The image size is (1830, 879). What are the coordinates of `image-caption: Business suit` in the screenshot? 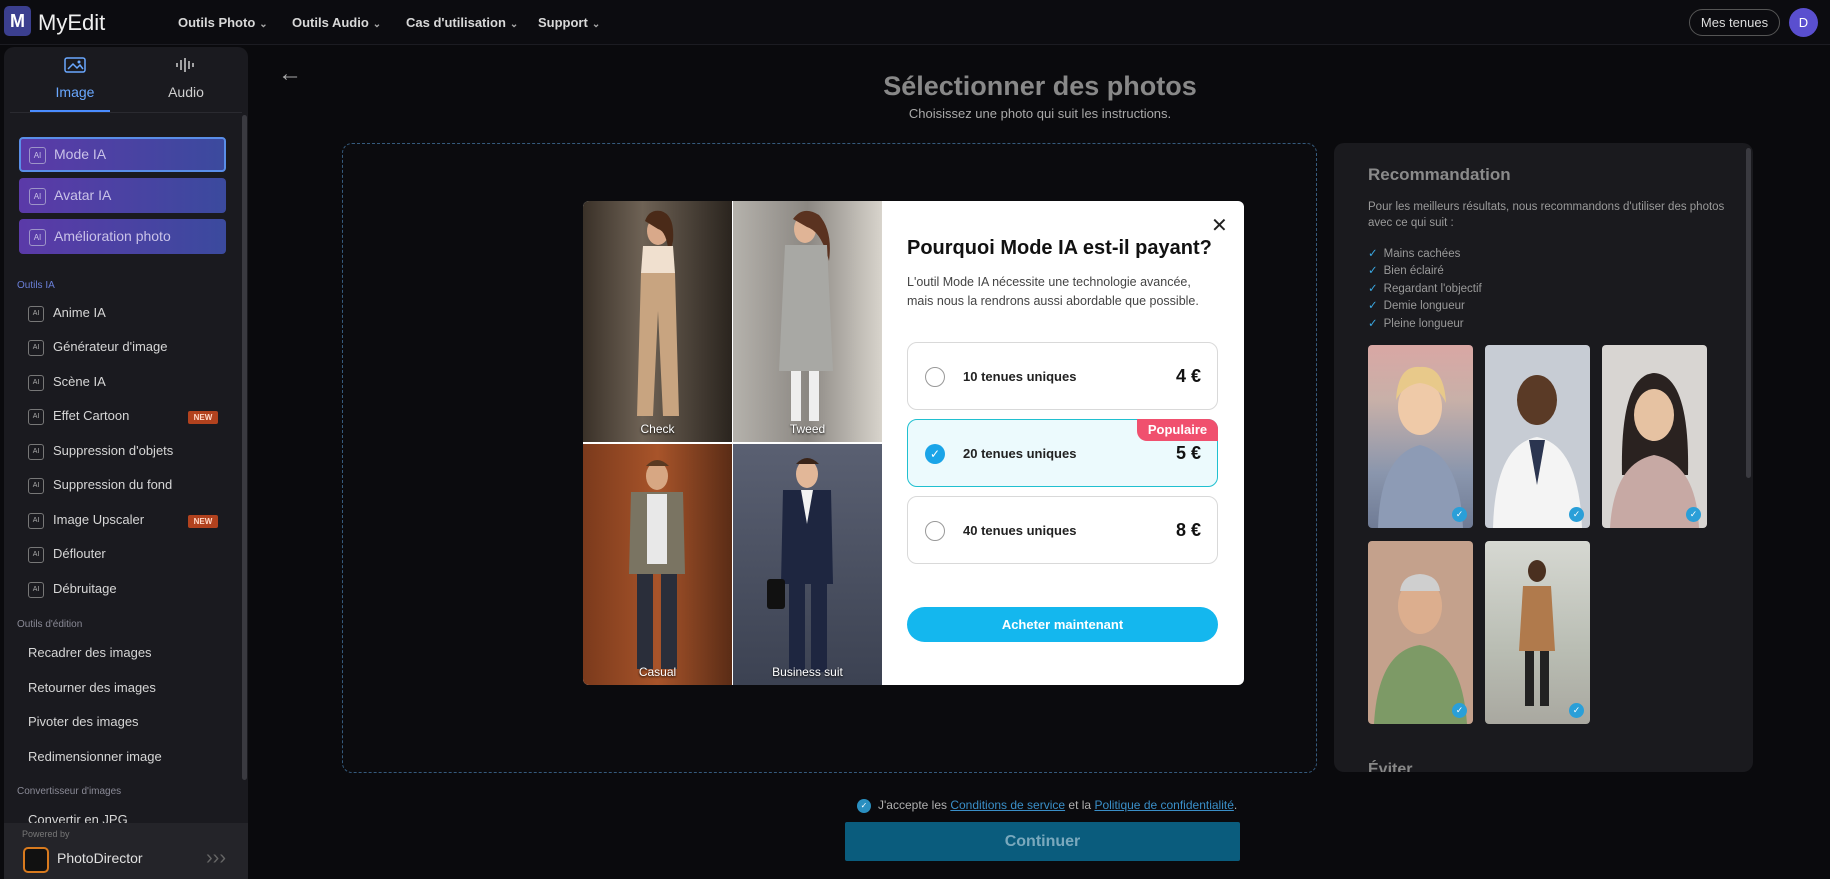 It's located at (807, 672).